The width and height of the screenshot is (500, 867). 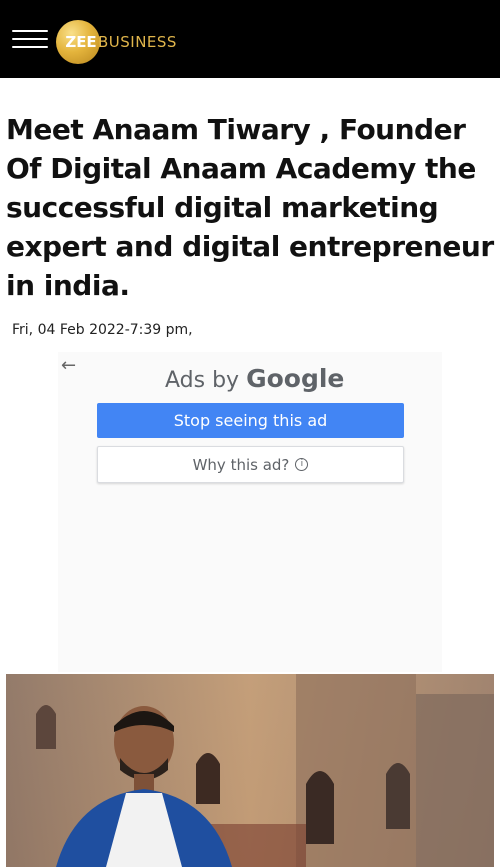 What do you see at coordinates (31, 39) in the screenshot?
I see `hamburger-menu-icon` at bounding box center [31, 39].